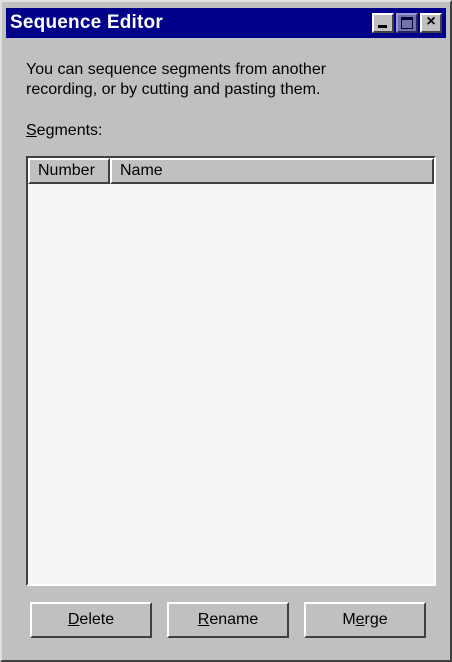 The height and width of the screenshot is (662, 452). I want to click on rename-mnemonic: R, so click(203, 619).